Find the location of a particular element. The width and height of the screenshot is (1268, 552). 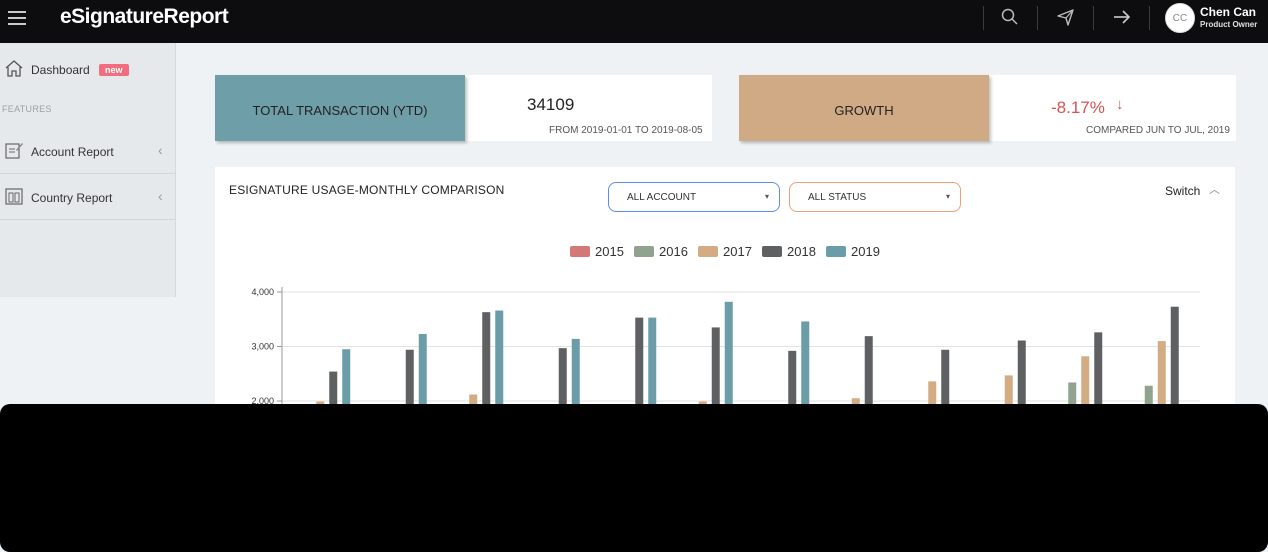

app-brand: eSignatureReport is located at coordinates (144, 17).